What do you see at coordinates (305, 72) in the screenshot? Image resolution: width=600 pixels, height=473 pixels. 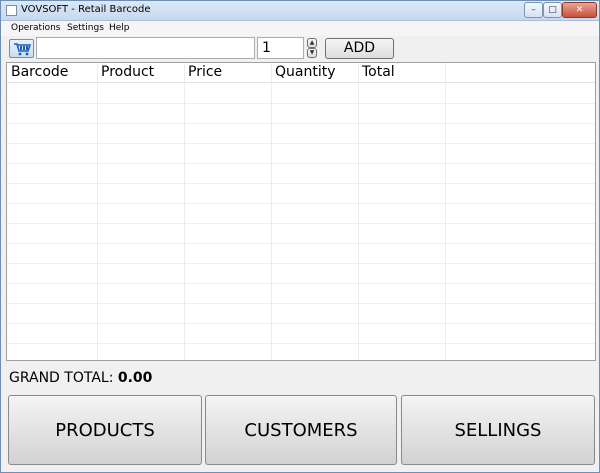 I see `column-header-quantity: Quantity` at bounding box center [305, 72].